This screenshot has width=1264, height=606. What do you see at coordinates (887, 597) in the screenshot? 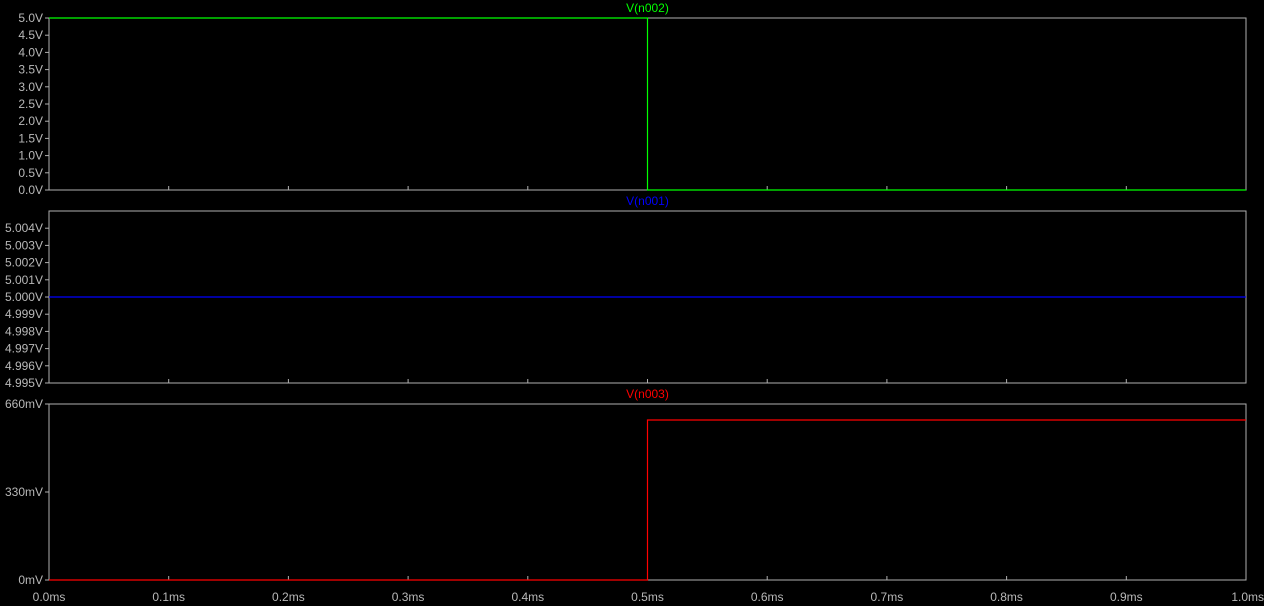
I see `x-tick-label: 0.7ms` at bounding box center [887, 597].